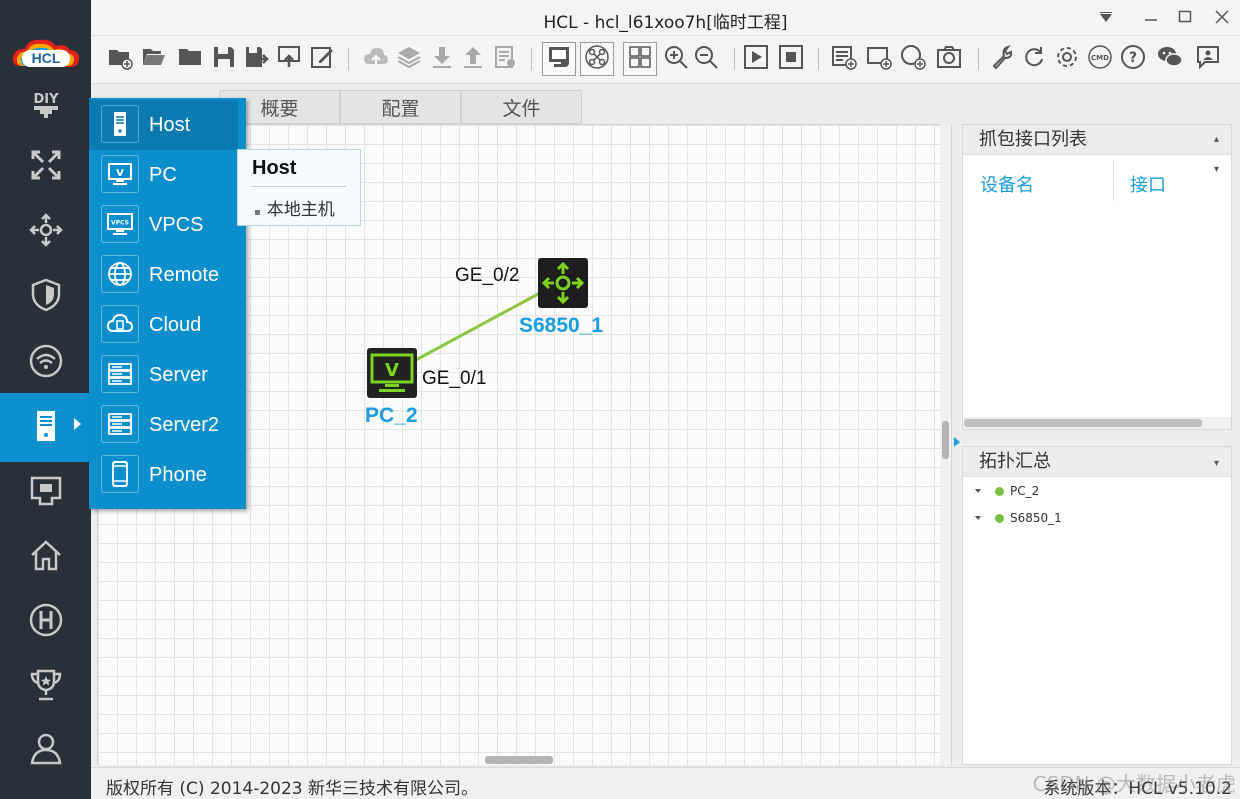  Describe the element at coordinates (1025, 491) in the screenshot. I see `tree-item-label: PC_2` at that location.